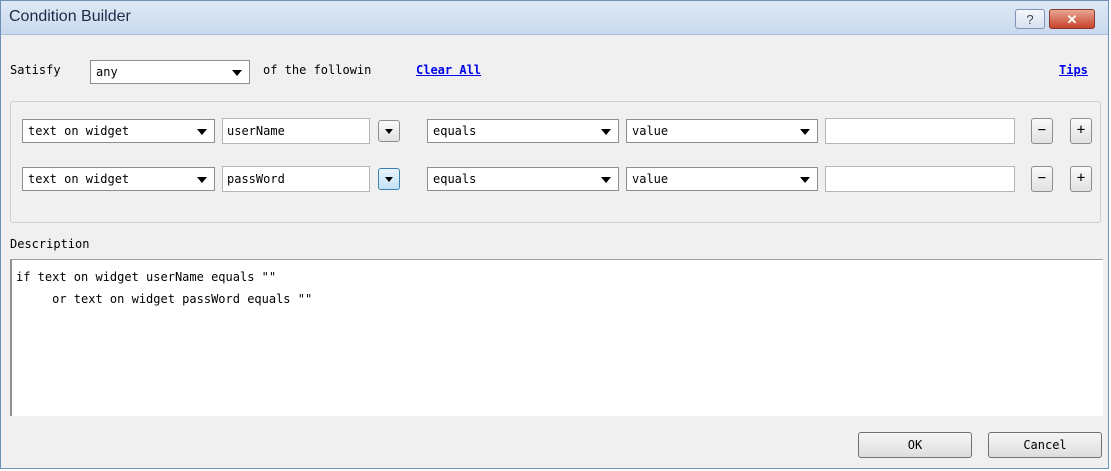 The width and height of the screenshot is (1111, 471). I want to click on description-line: if text on widget userName equals "", so click(146, 277).